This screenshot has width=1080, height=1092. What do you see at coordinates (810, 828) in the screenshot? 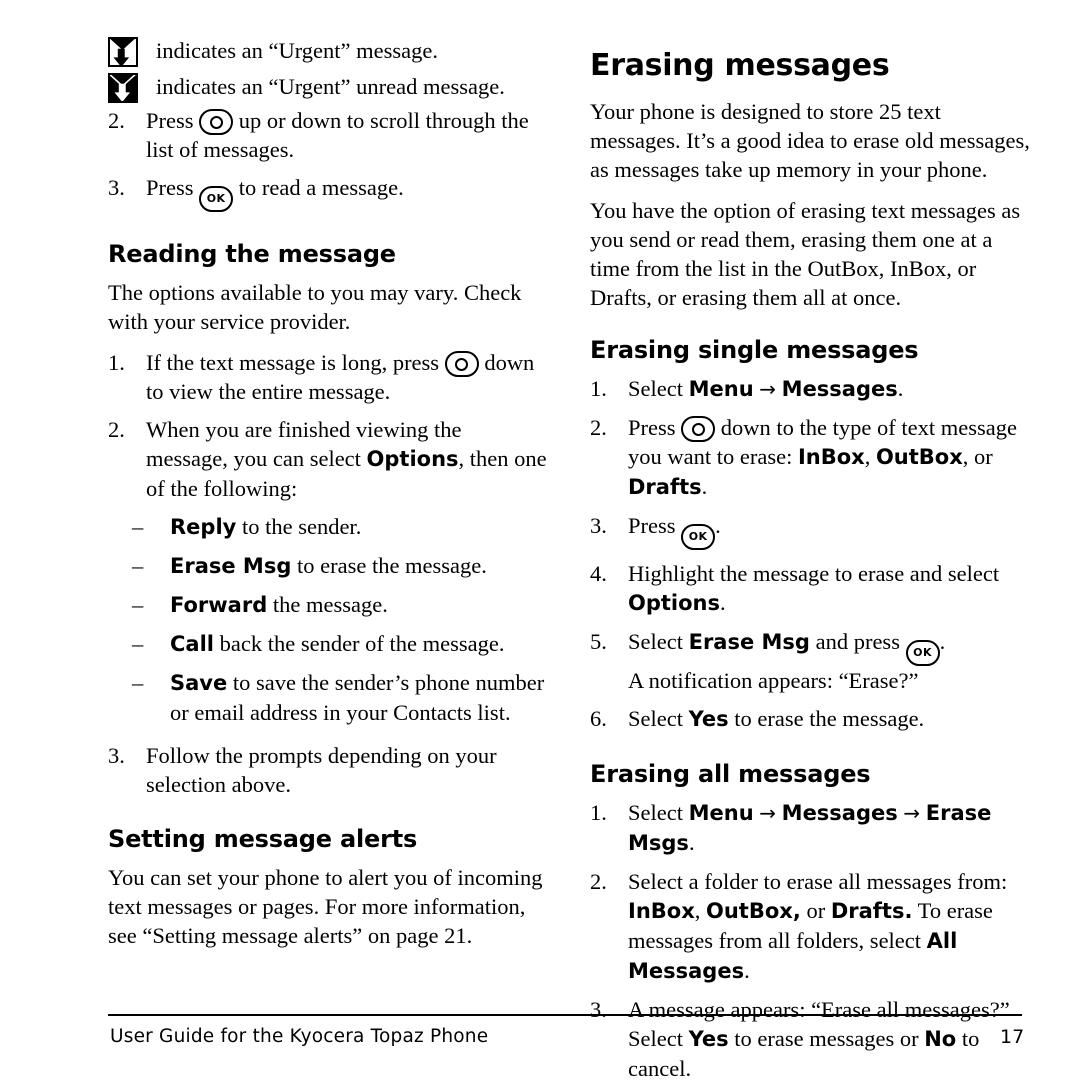
I see `all-step-1: 1. Select Menu → Messages → Erase Msgs.` at bounding box center [810, 828].